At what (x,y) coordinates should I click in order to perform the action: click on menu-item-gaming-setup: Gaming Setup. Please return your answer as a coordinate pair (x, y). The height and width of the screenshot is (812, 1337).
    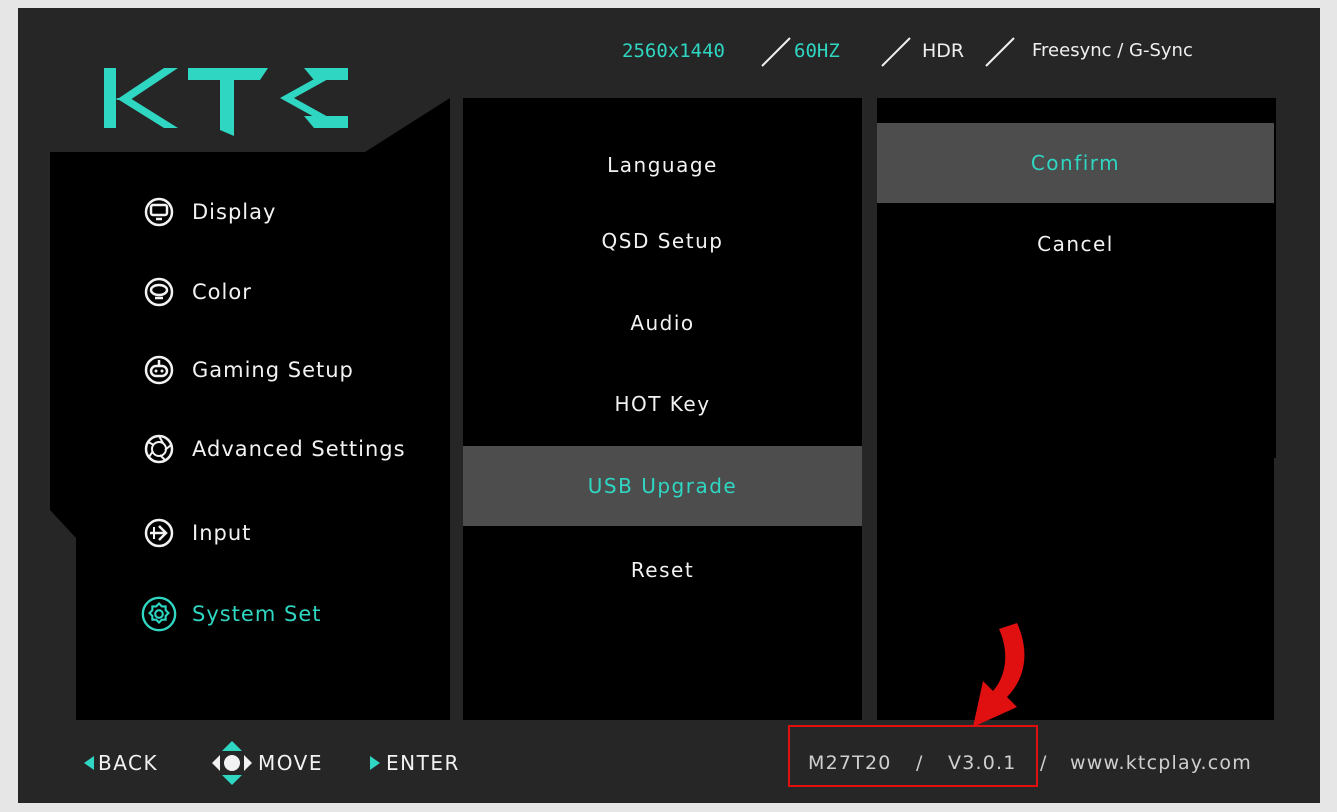
    Looking at the image, I should click on (290, 370).